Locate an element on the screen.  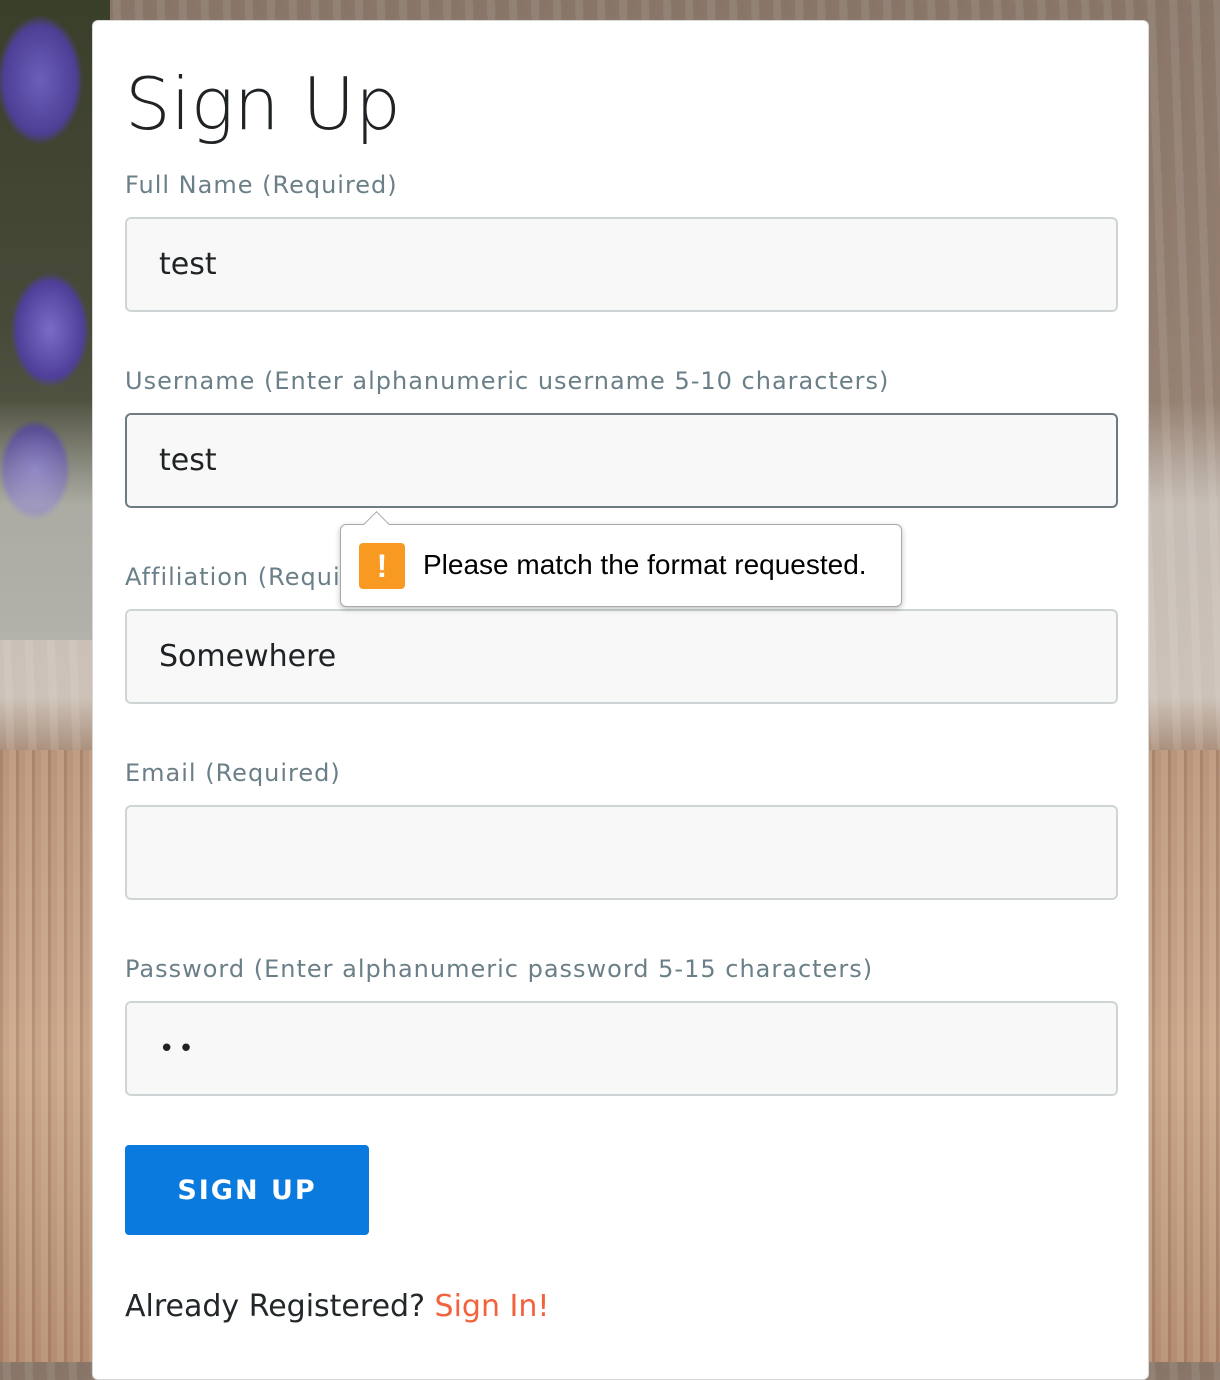
validation-tooltip: ! Please match the format requested. is located at coordinates (621, 559).